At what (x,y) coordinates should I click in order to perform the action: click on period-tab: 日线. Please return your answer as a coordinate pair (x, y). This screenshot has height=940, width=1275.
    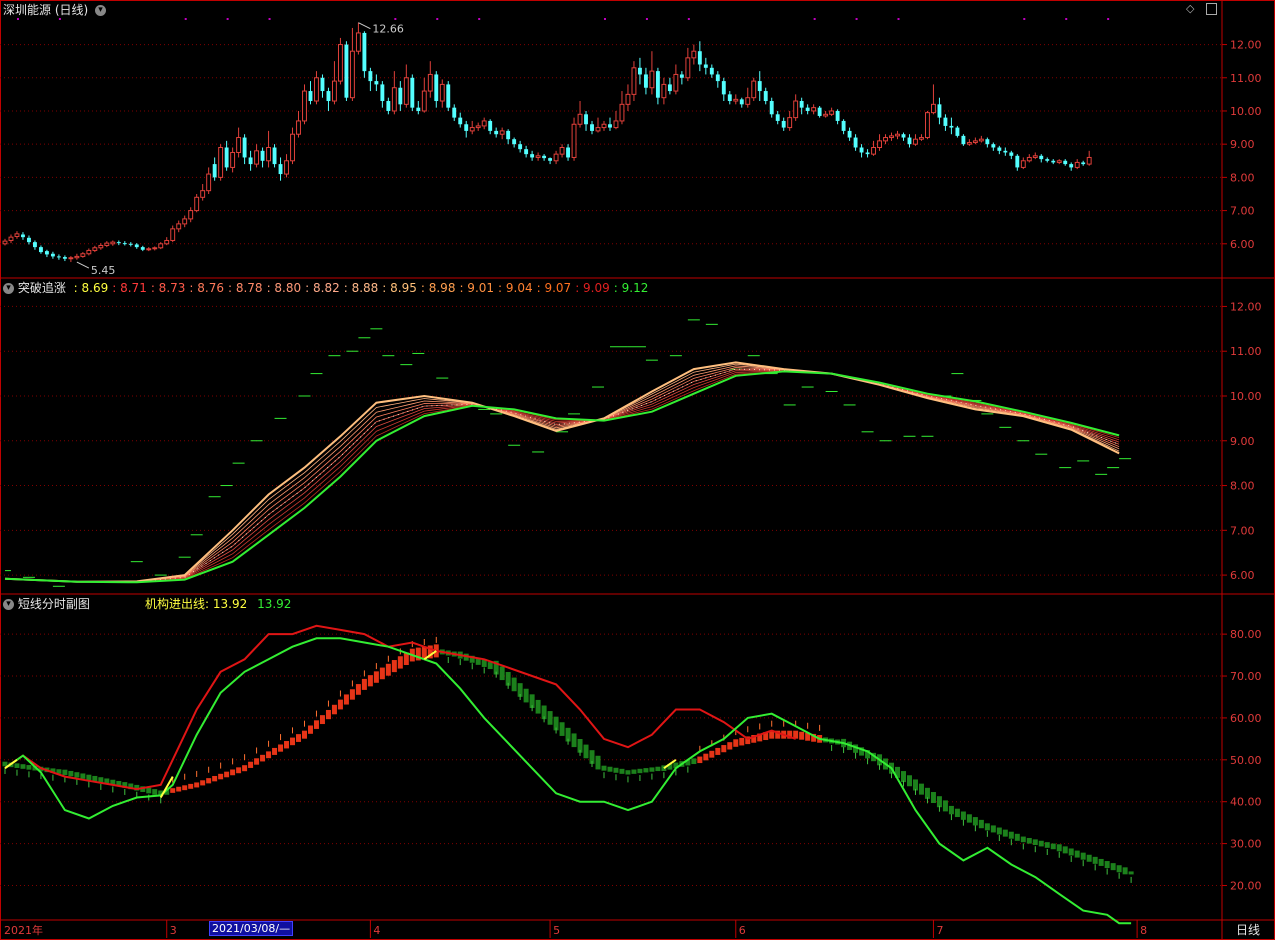
    Looking at the image, I should click on (1248, 929).